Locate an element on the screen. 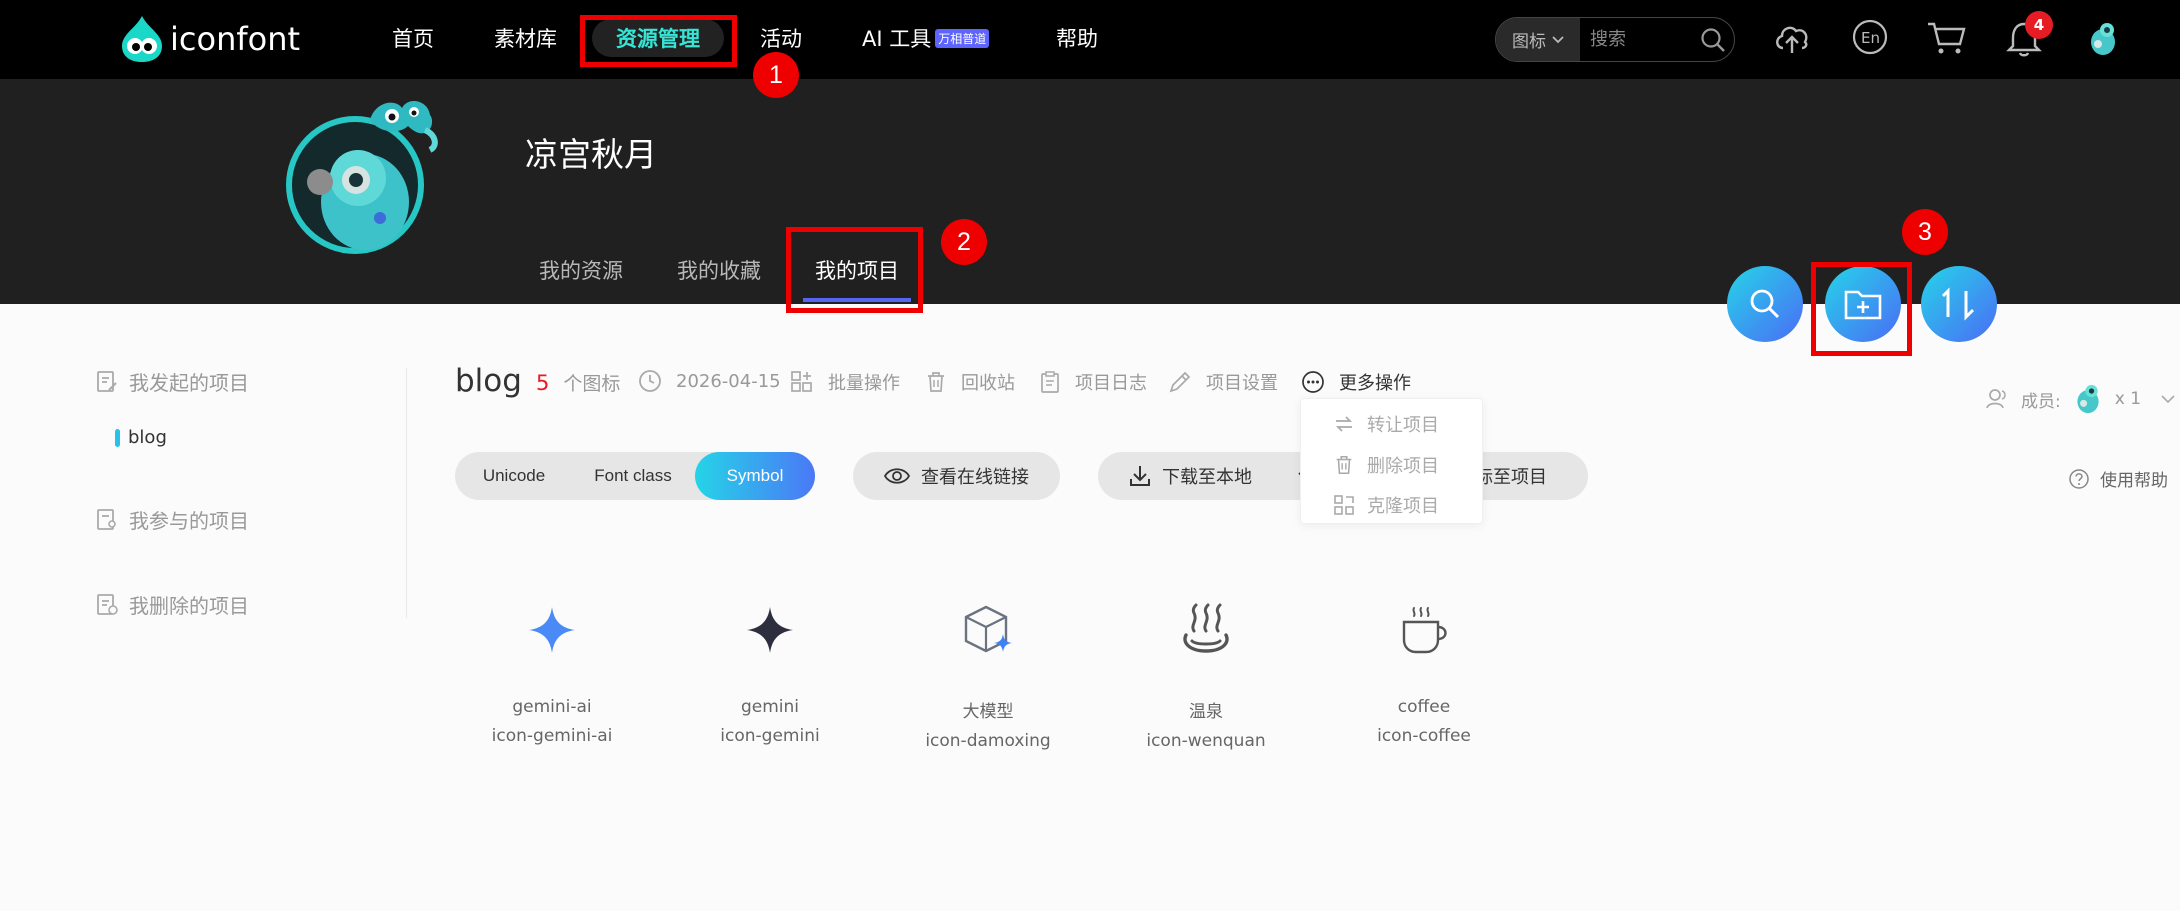 The width and height of the screenshot is (2180, 911). sidebar-project-blog: blog is located at coordinates (141, 437).